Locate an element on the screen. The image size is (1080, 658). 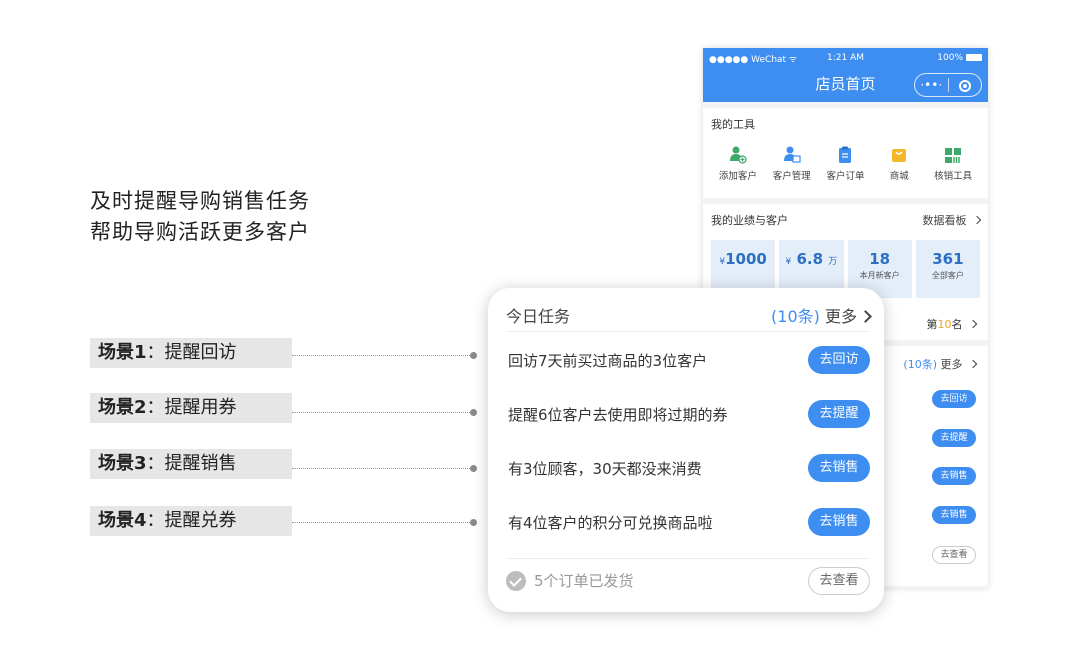
shop-bag-icon is located at coordinates (899, 155).